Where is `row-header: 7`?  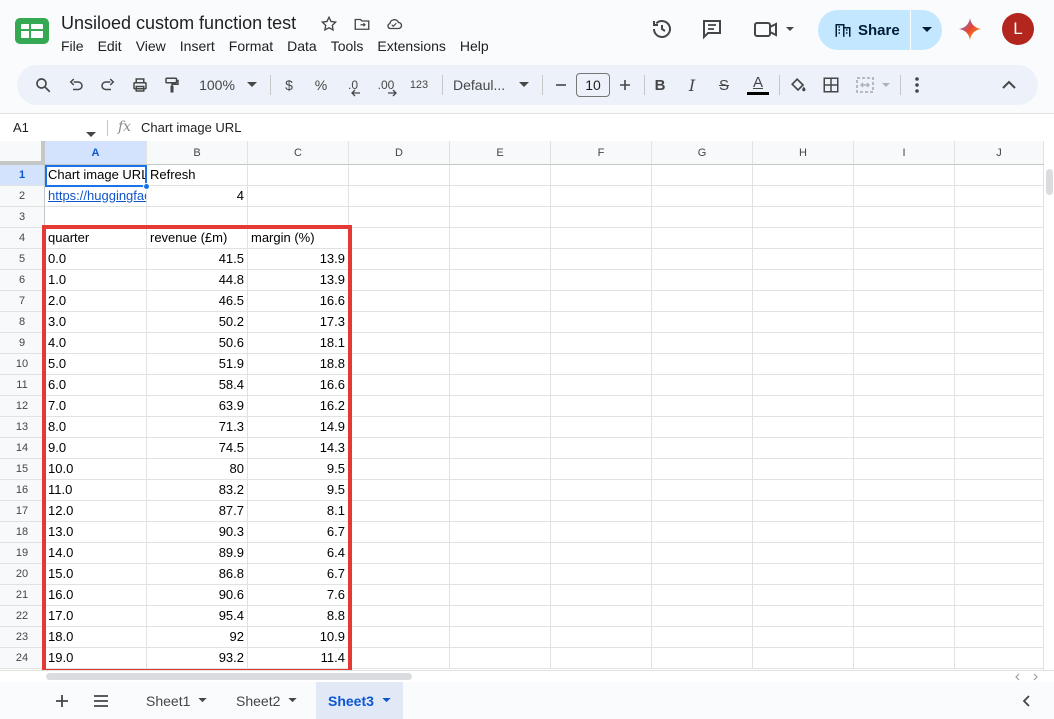 row-header: 7 is located at coordinates (22, 301).